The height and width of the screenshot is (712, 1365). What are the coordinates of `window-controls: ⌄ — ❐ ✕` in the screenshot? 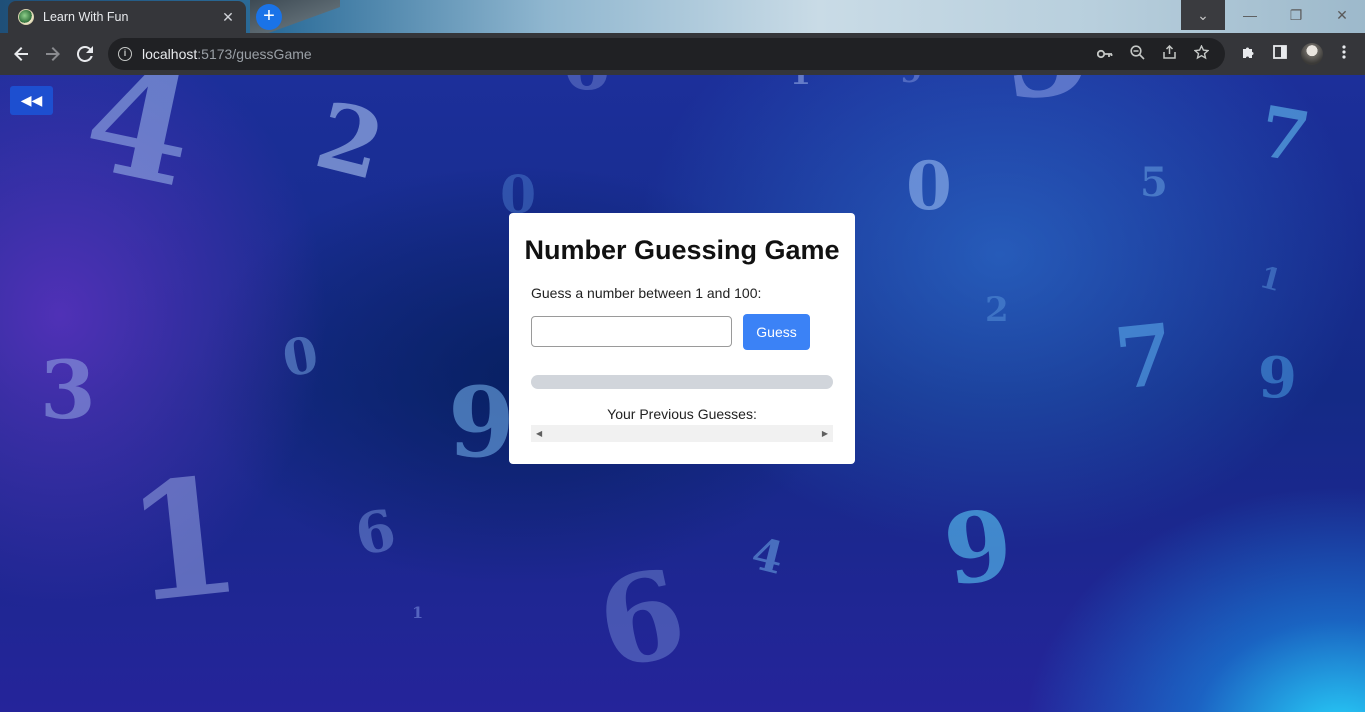 It's located at (1273, 15).